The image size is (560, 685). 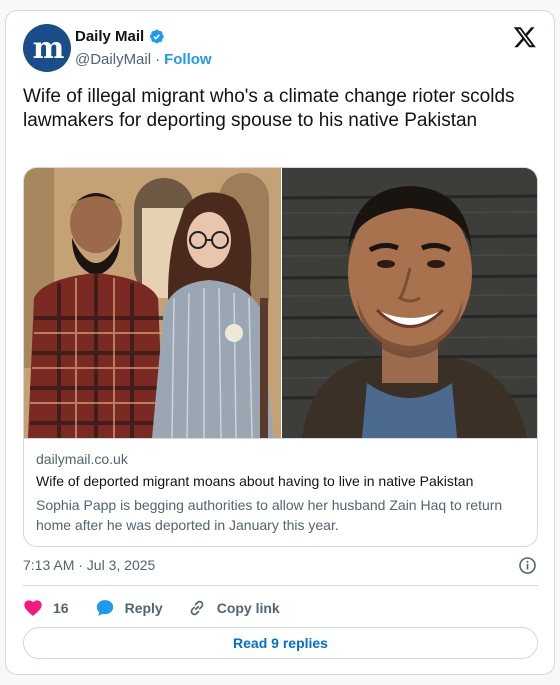 What do you see at coordinates (280, 643) in the screenshot?
I see `read-replies-button: Read 9 replies` at bounding box center [280, 643].